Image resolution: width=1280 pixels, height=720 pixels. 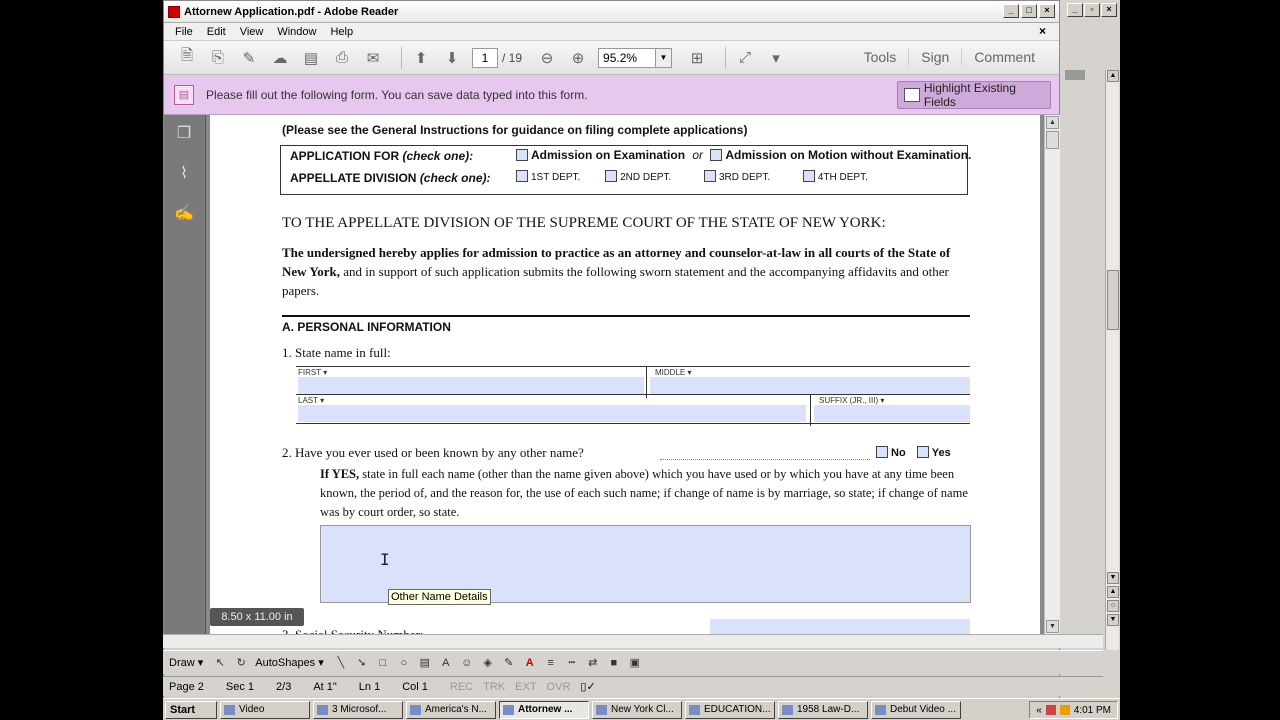 What do you see at coordinates (525, 687) in the screenshot?
I see `status-ext: EXT` at bounding box center [525, 687].